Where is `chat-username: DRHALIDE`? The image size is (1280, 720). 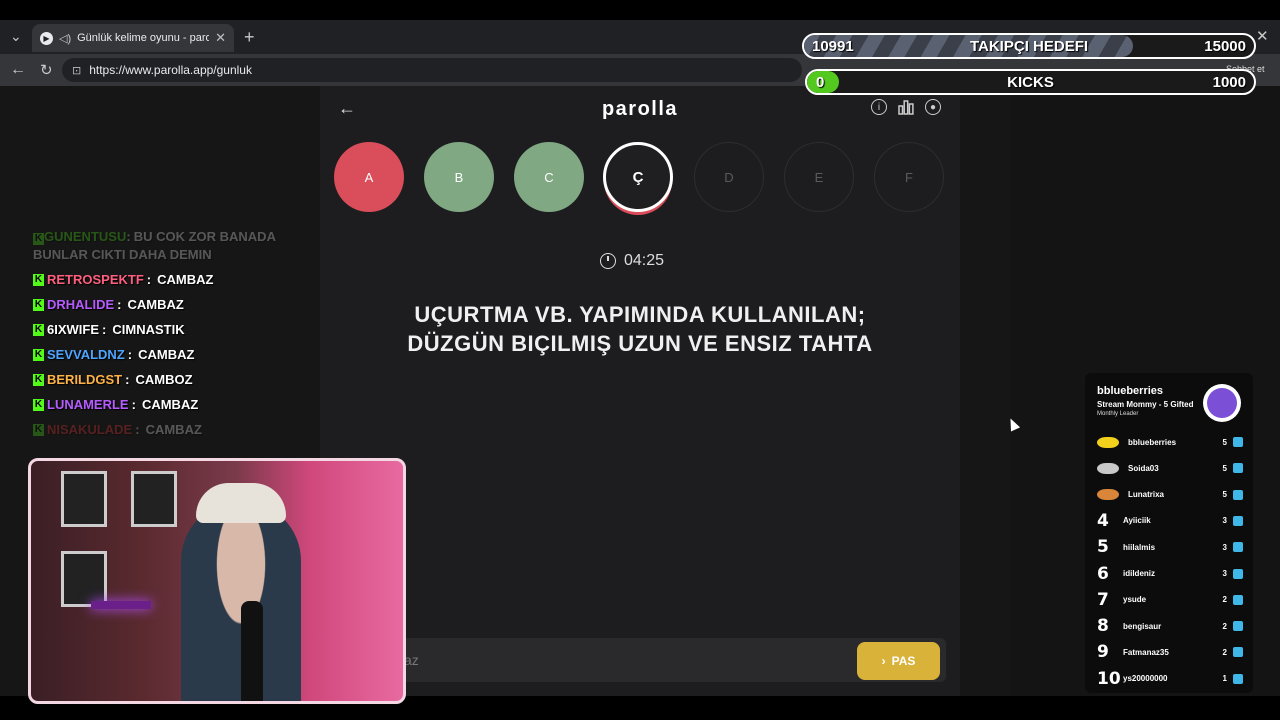
chat-username: DRHALIDE is located at coordinates (80, 304).